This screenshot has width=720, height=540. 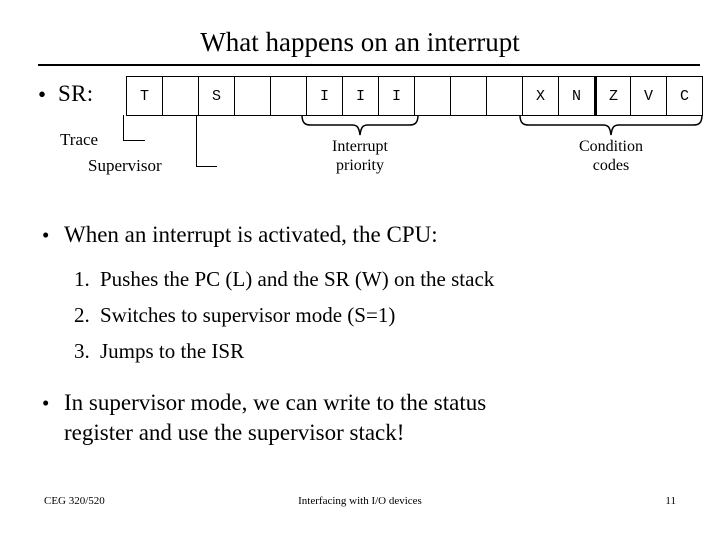 I want to click on supervisor-label: Supervisor, so click(x=125, y=165).